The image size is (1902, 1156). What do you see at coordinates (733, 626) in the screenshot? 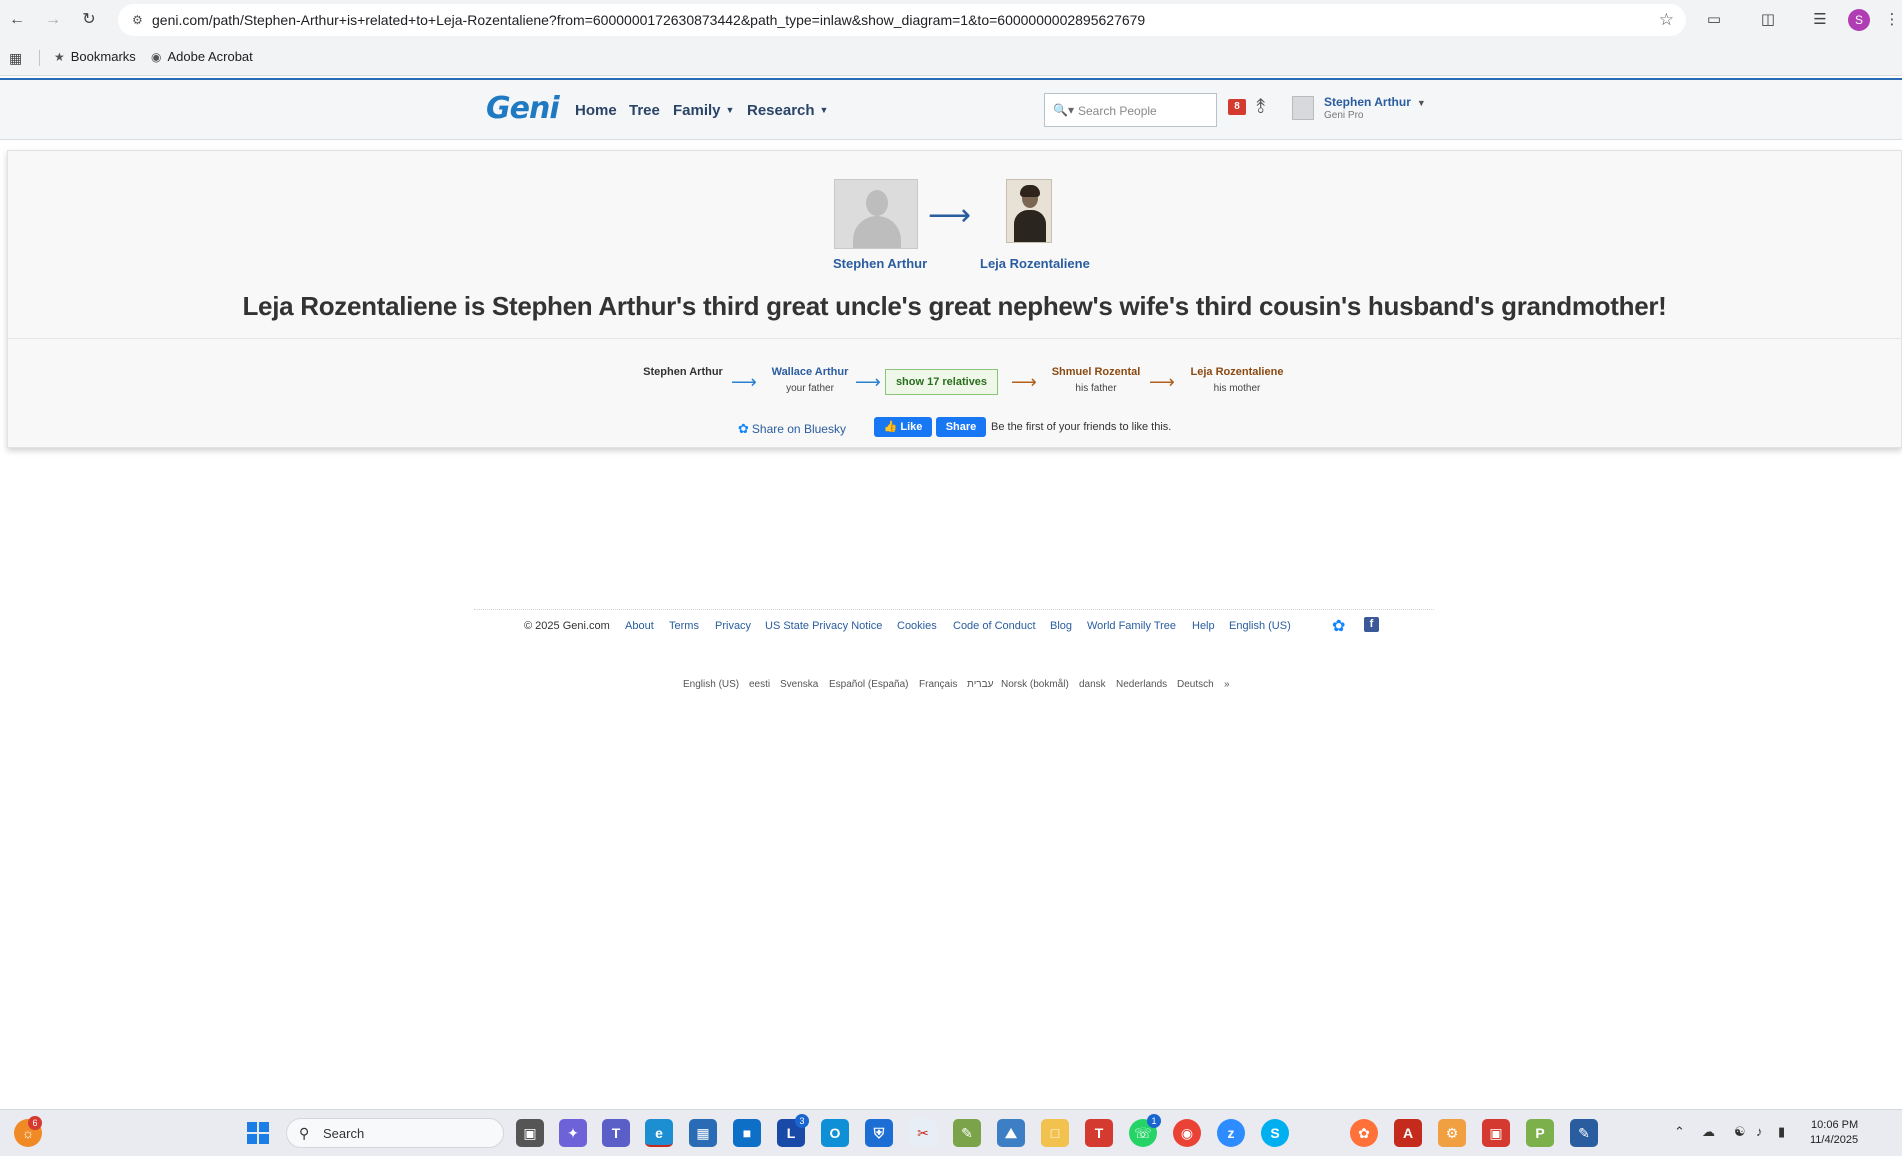
I see `footer-link-privacy: Privacy` at bounding box center [733, 626].